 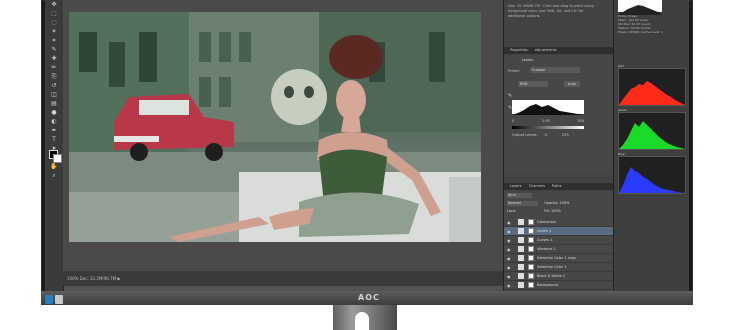 What do you see at coordinates (552, 267) in the screenshot?
I see `layer-name: Selective Color 1` at bounding box center [552, 267].